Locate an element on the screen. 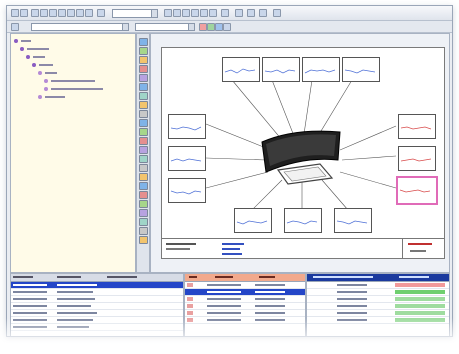 The image size is (459, 354). view-select is located at coordinates (165, 27).